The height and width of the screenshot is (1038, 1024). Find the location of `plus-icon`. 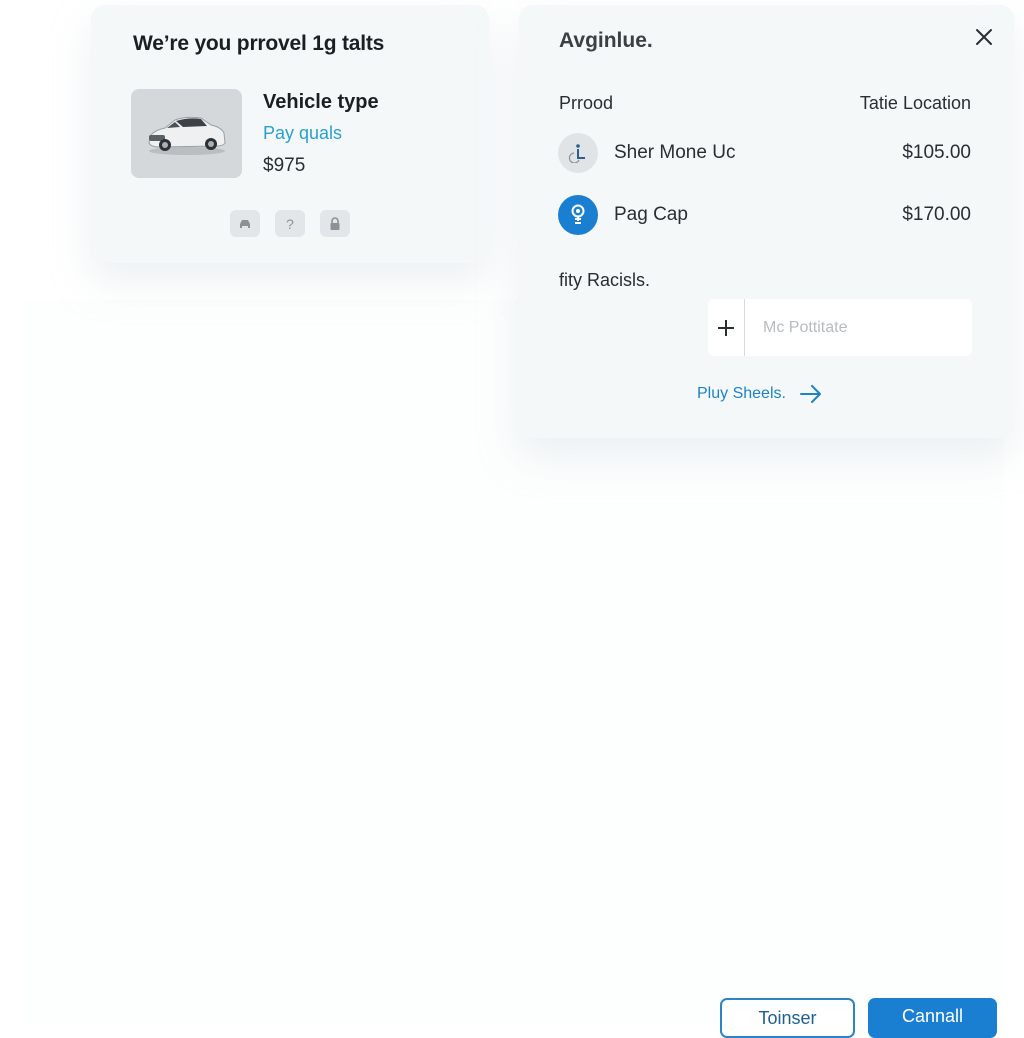

plus-icon is located at coordinates (726, 327).